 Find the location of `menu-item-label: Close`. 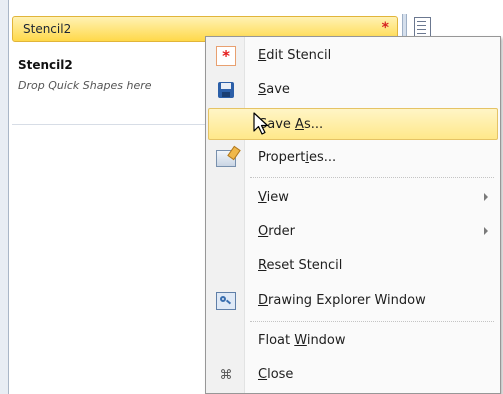

menu-item-label: Close is located at coordinates (276, 374).